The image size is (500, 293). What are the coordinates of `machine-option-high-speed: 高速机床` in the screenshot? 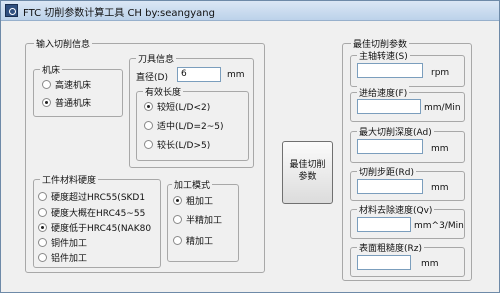 It's located at (66, 86).